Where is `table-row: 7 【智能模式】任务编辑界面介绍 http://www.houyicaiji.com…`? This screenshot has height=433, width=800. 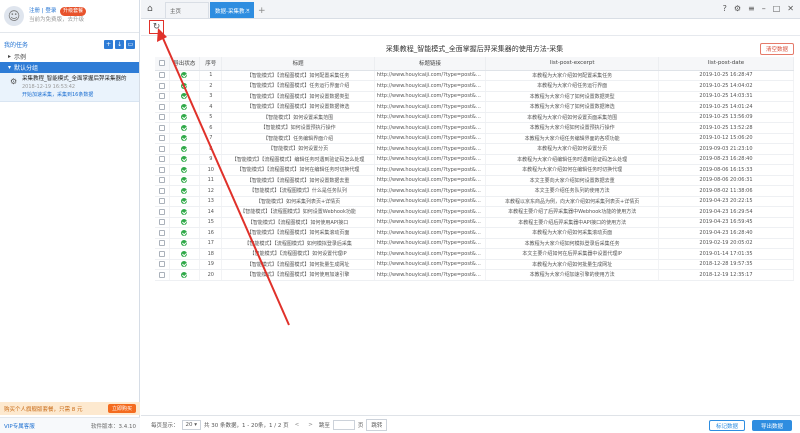 table-row: 7 【智能模式】任务编辑界面介绍 http://www.houyicaiji.com… is located at coordinates (475, 138).